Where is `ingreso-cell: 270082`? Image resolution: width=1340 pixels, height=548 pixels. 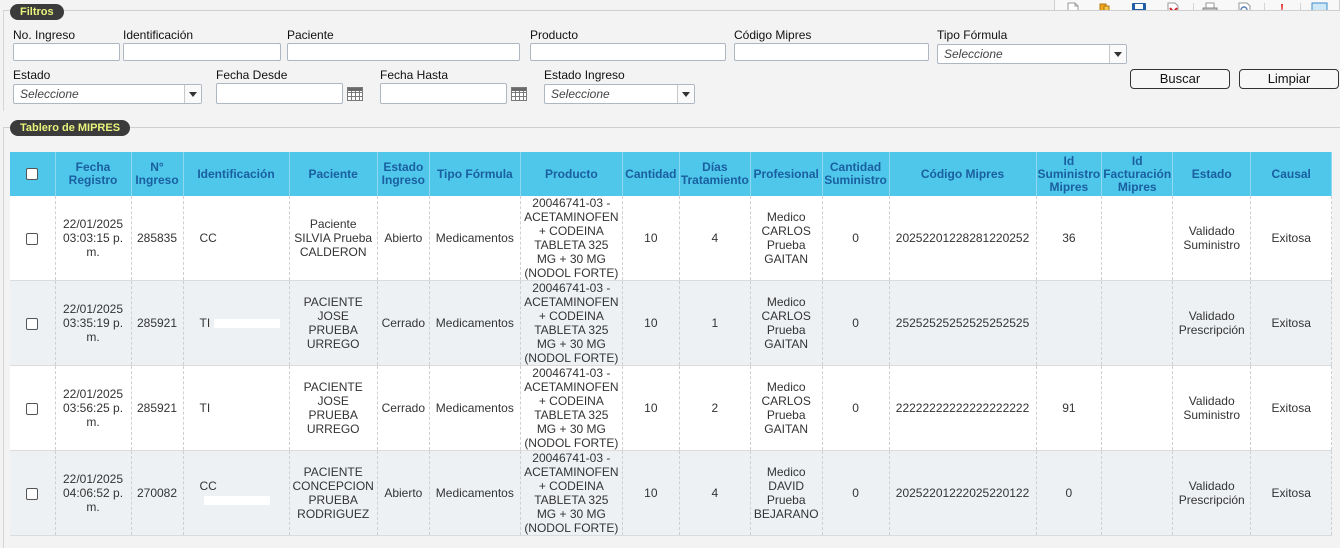 ingreso-cell: 270082 is located at coordinates (157, 493).